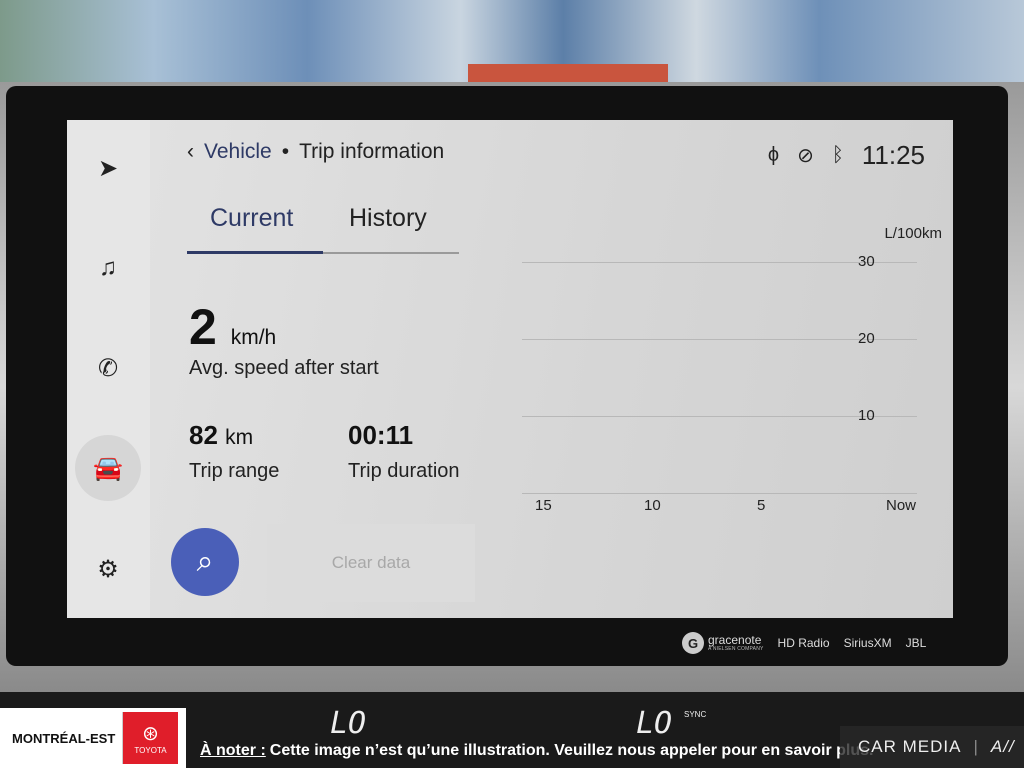  Describe the element at coordinates (323, 226) in the screenshot. I see `tab-bar: Current History` at that location.